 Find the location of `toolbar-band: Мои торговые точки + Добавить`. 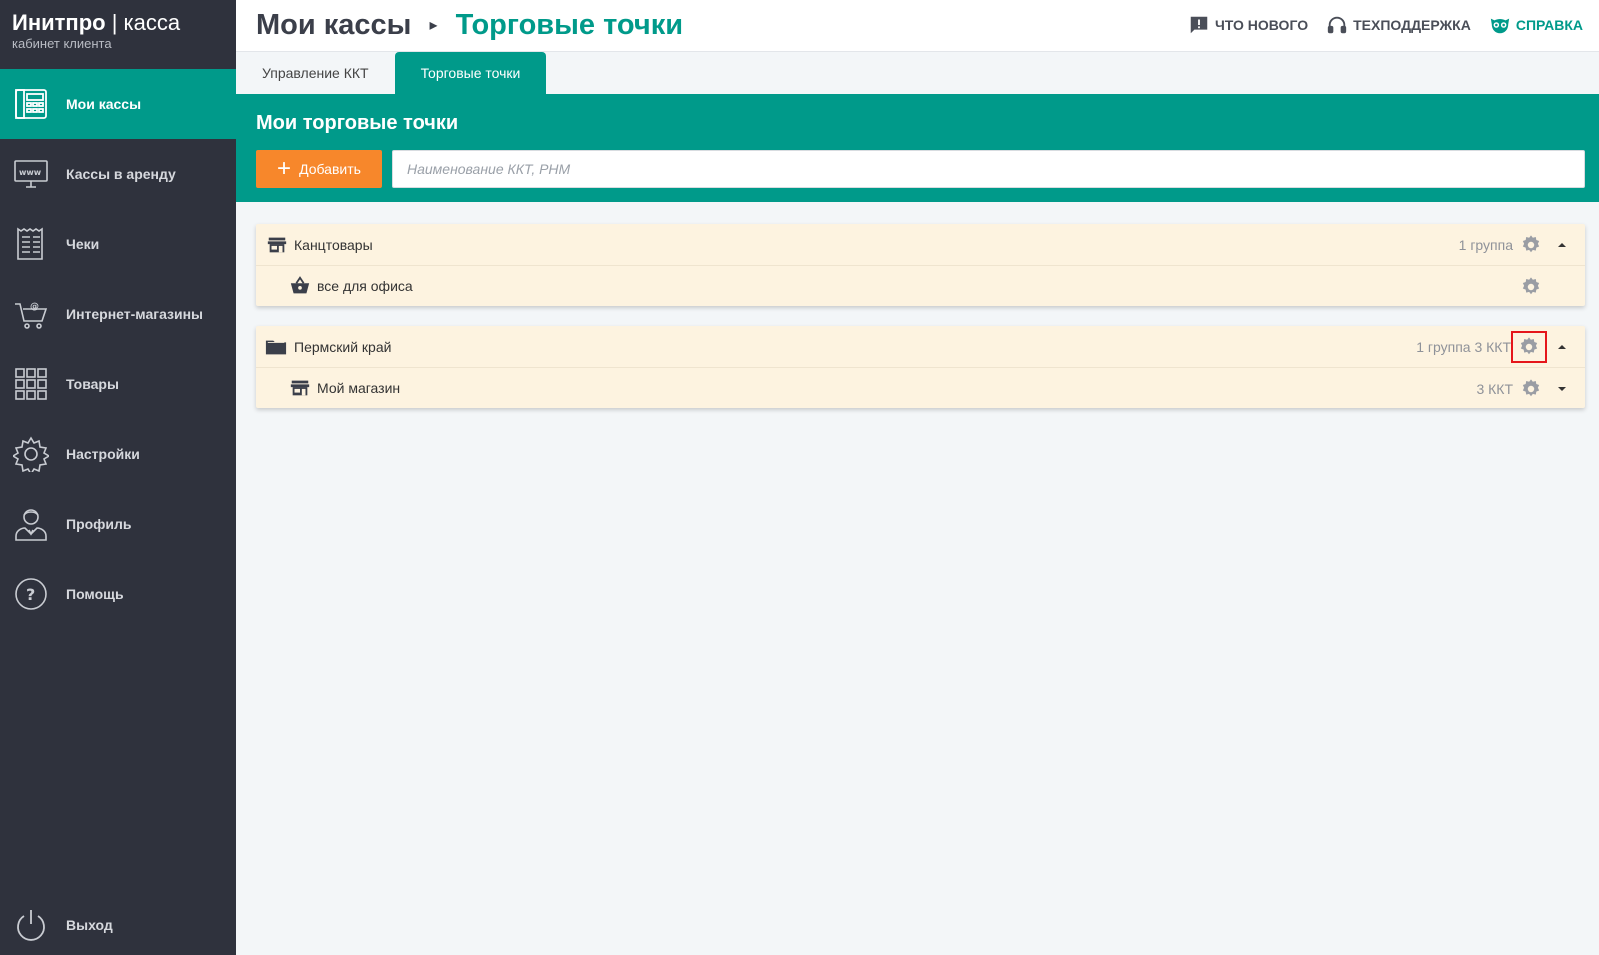

toolbar-band: Мои торговые точки + Добавить is located at coordinates (917, 148).